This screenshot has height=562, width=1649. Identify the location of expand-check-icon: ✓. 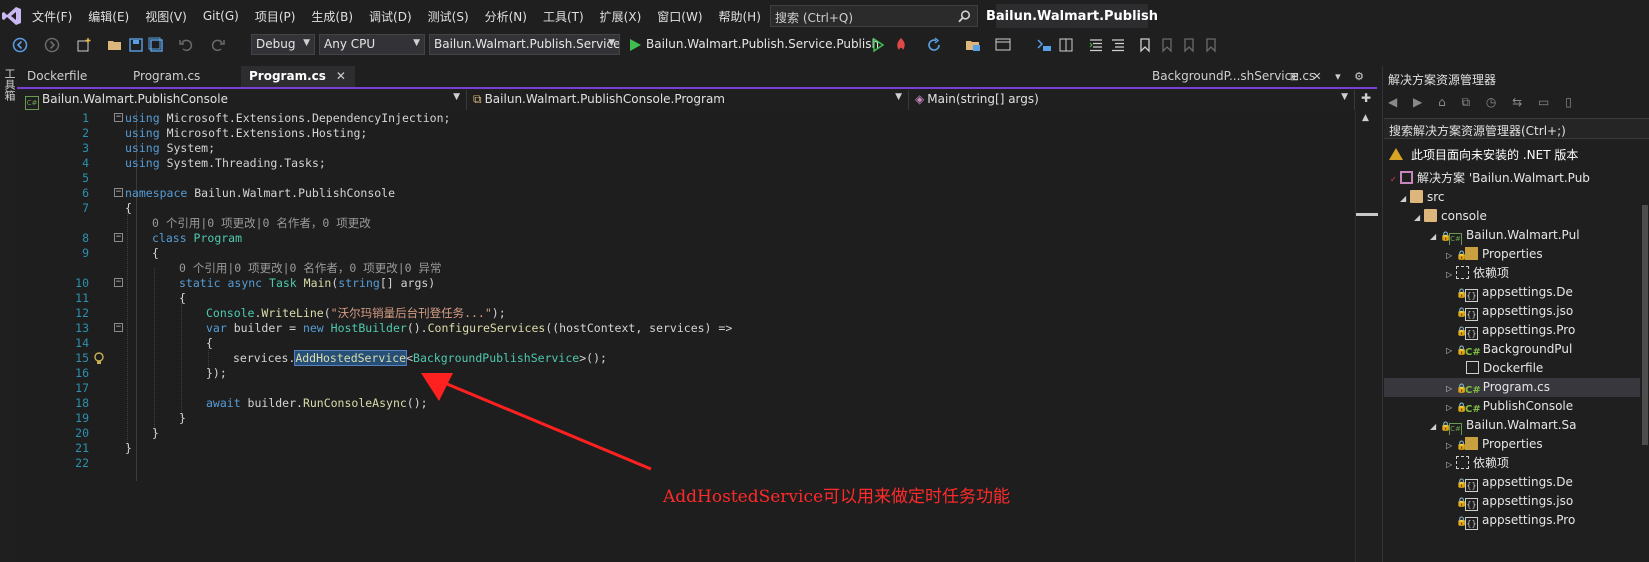
(1393, 179).